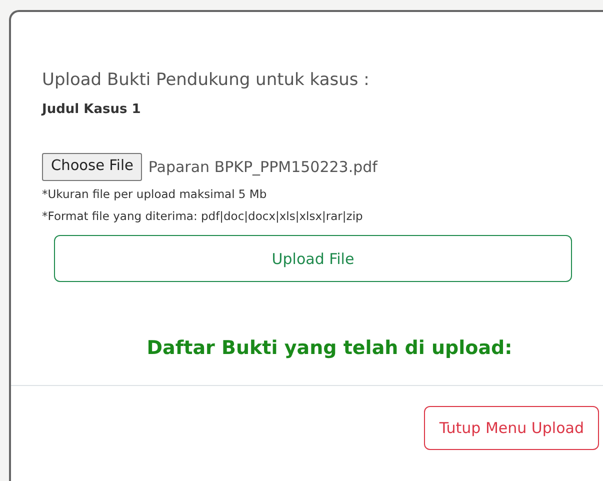 Image resolution: width=603 pixels, height=481 pixels. Describe the element at coordinates (92, 167) in the screenshot. I see `choose-file-button: Choose File` at that location.